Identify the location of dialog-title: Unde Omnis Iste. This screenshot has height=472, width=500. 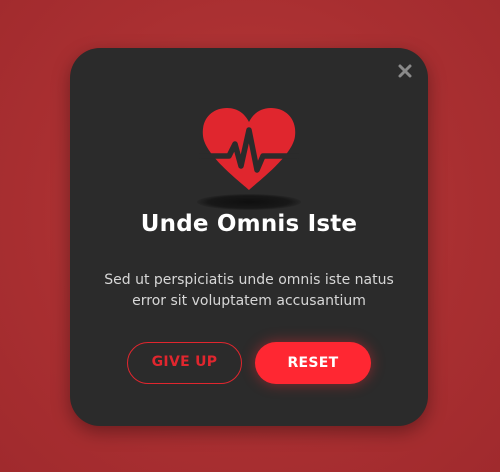
(249, 224).